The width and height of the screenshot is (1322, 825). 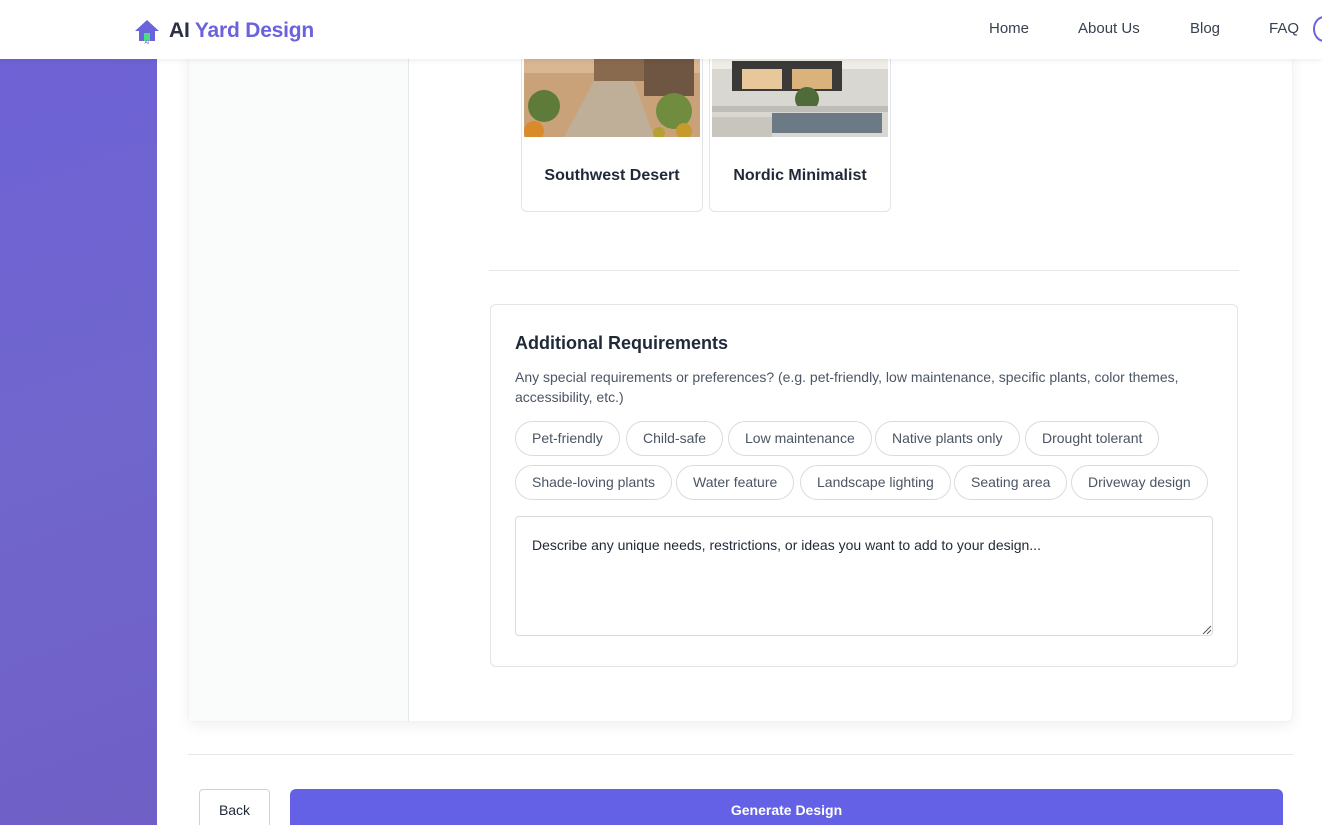 I want to click on chip-driveway-design: Driveway design, so click(x=1139, y=482).